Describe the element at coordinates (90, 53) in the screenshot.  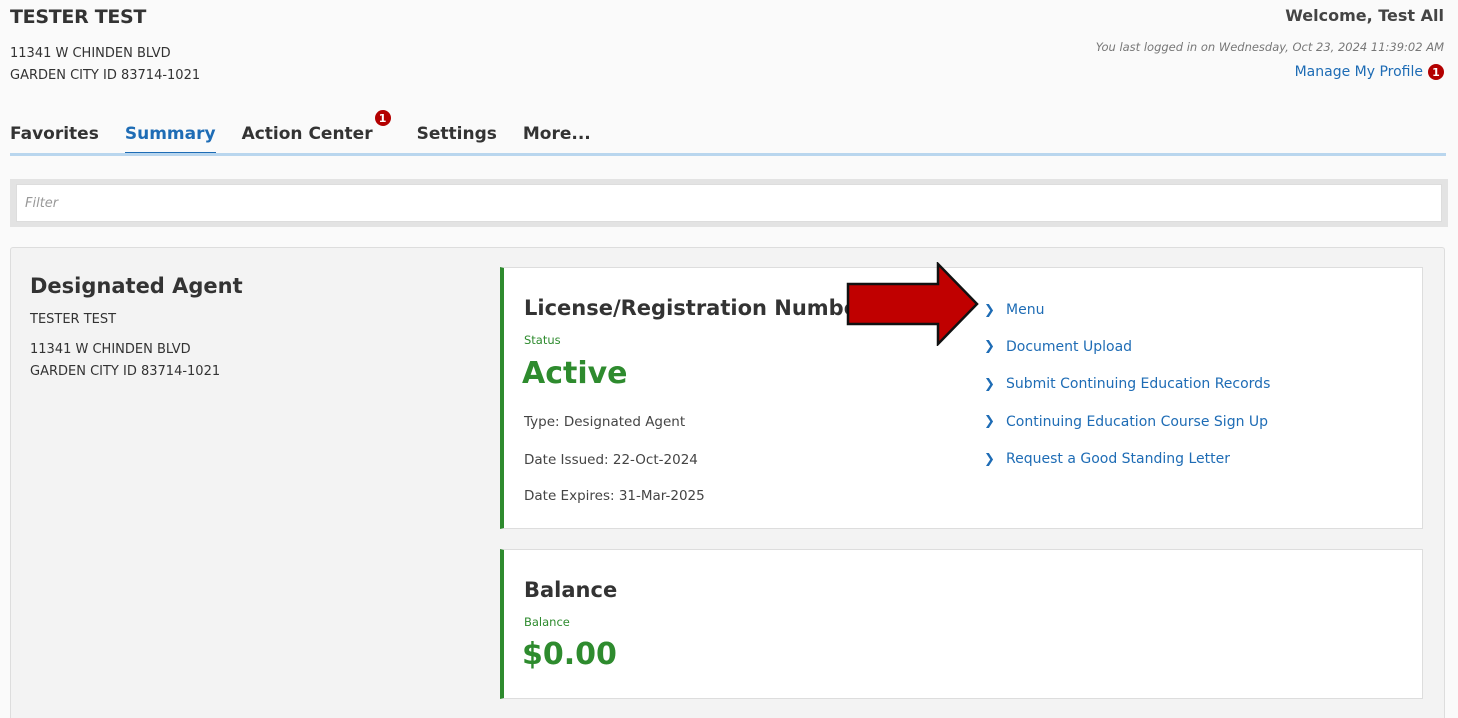
I see `company-address-line1: 11341 W CHINDEN BLVD` at that location.